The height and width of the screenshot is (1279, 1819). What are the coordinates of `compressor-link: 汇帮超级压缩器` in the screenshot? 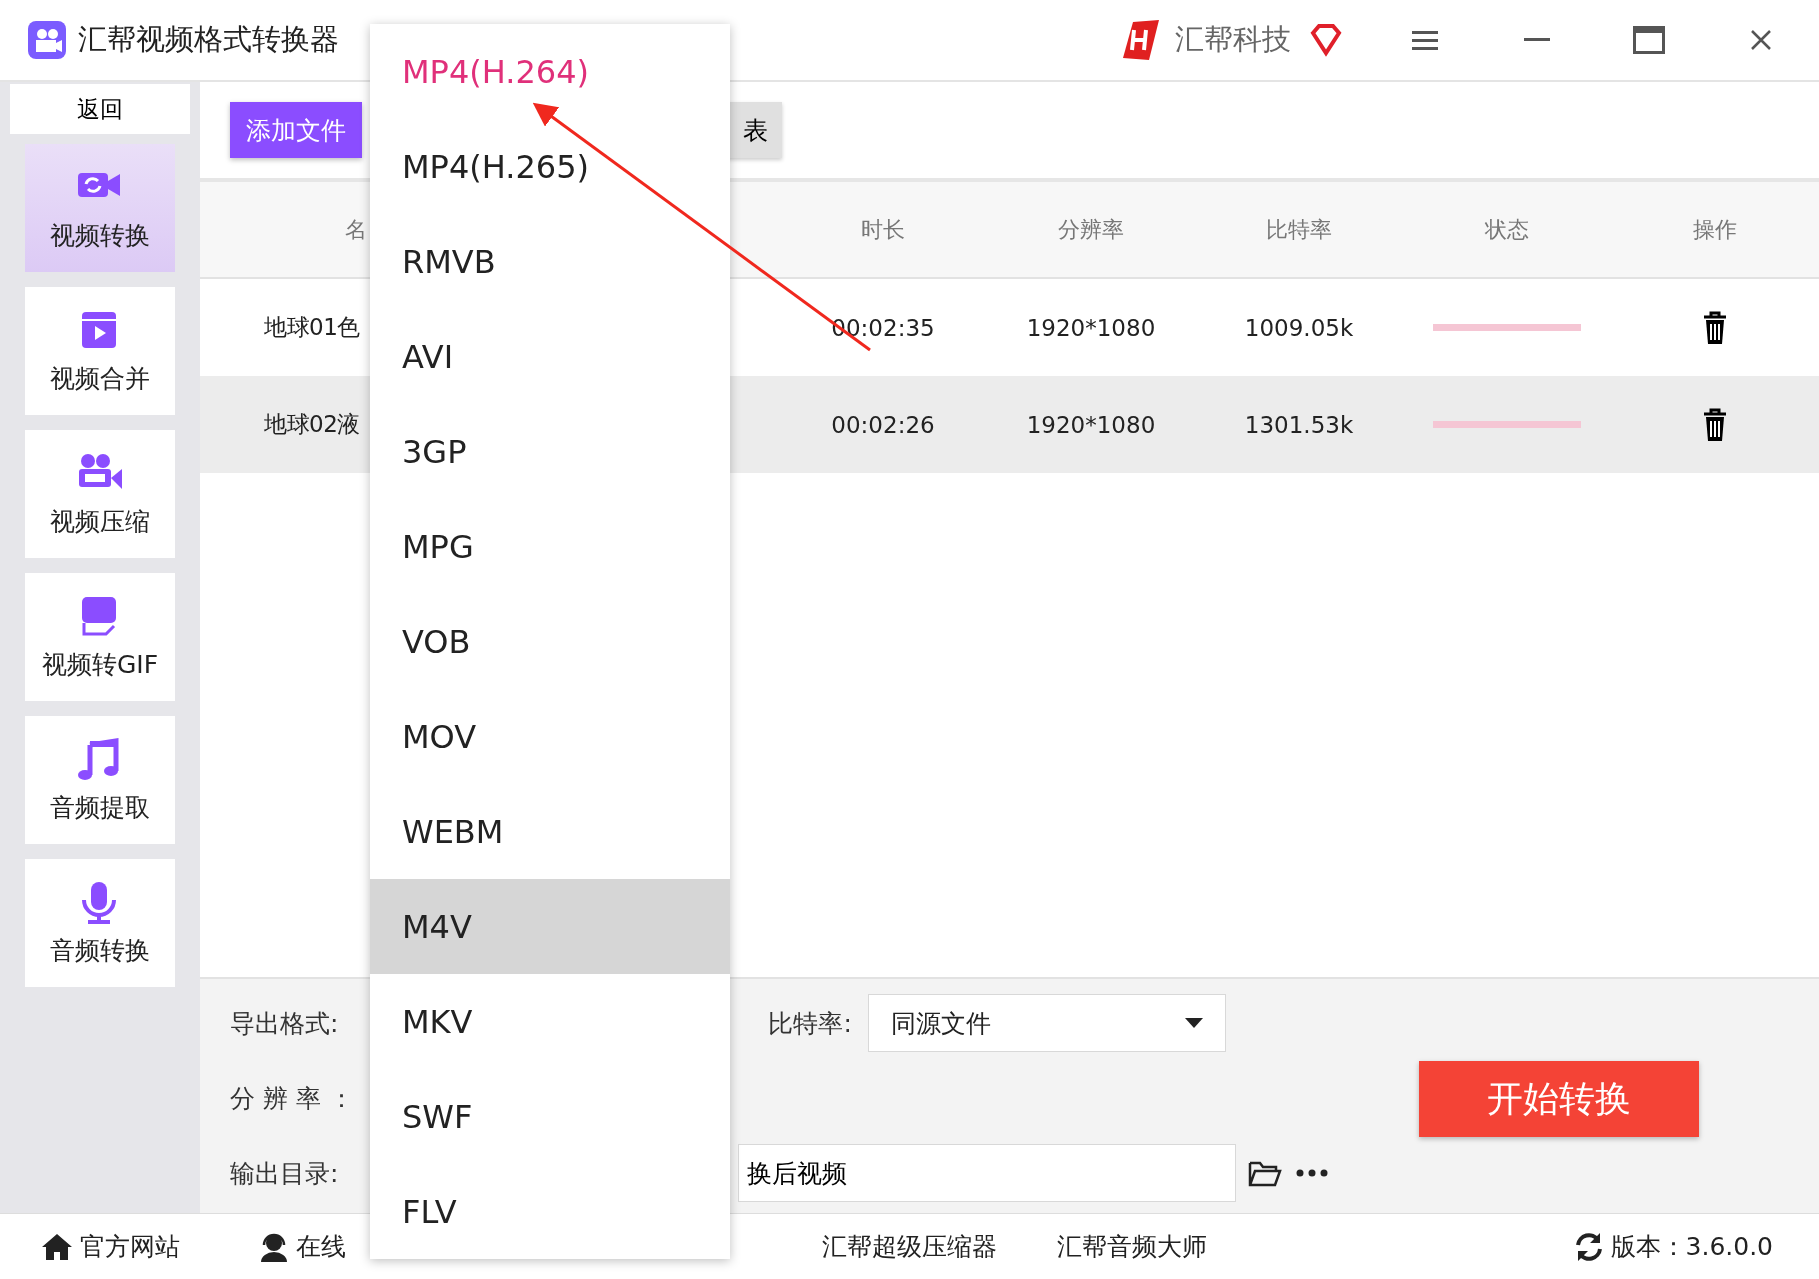 It's located at (909, 1246).